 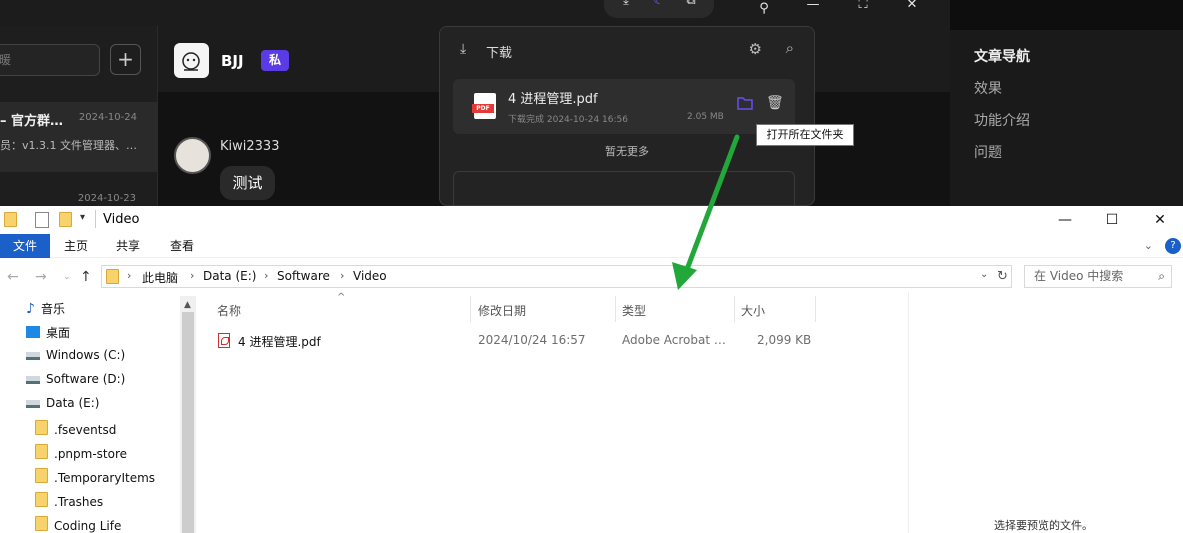 What do you see at coordinates (1173, 246) in the screenshot?
I see `help-icon: ?` at bounding box center [1173, 246].